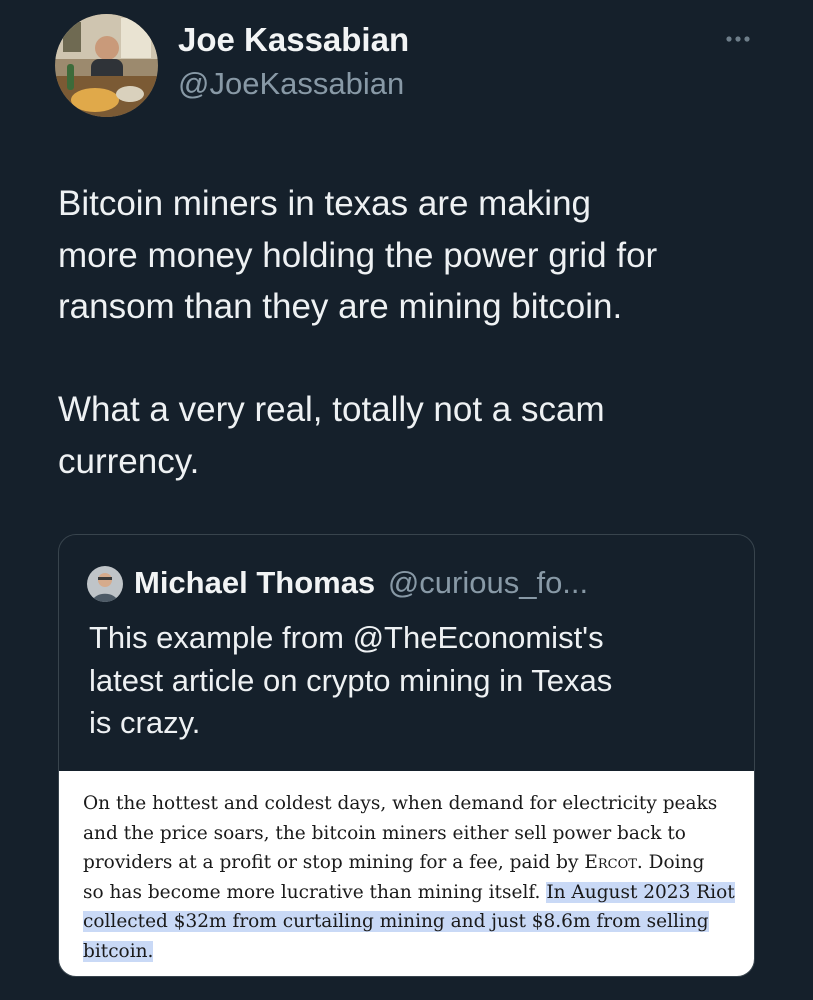  I want to click on tweet-line: more money holding the power grid for, so click(358, 255).